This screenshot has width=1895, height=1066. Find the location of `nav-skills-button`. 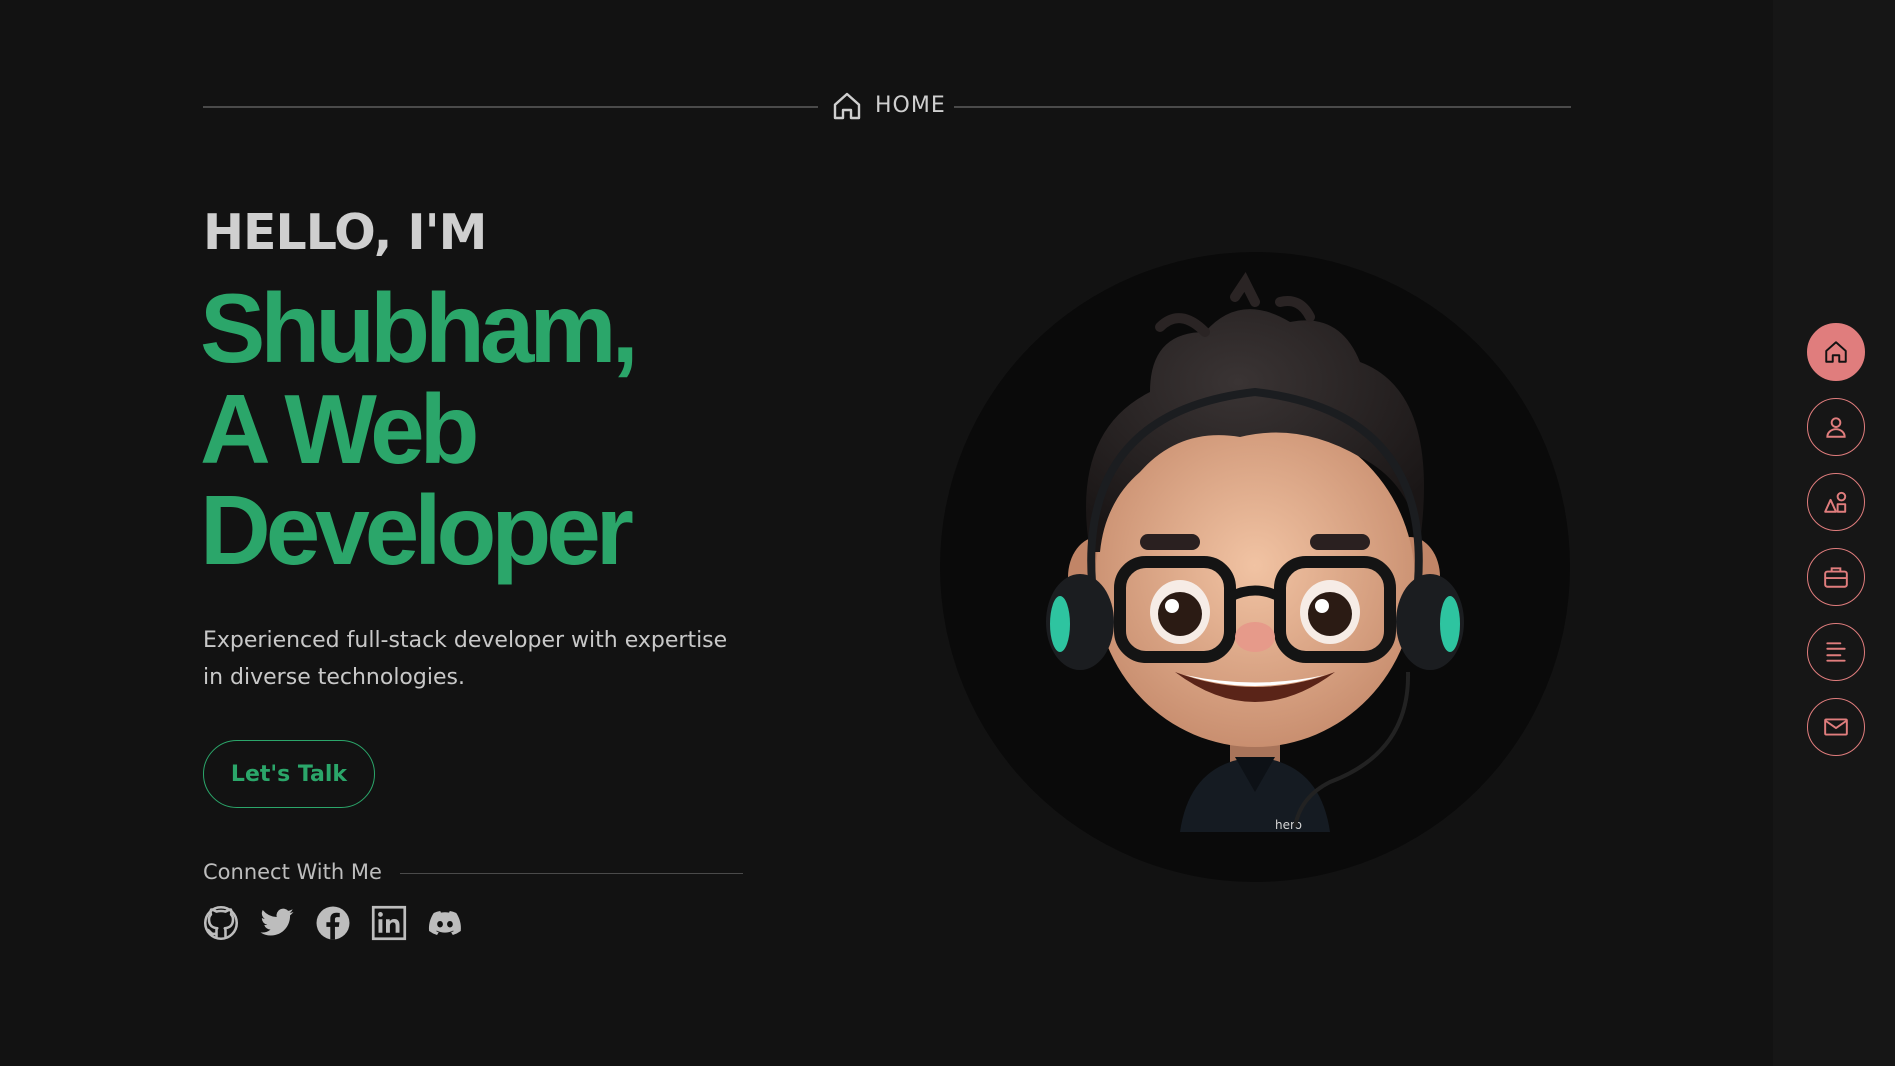

nav-skills-button is located at coordinates (1836, 502).